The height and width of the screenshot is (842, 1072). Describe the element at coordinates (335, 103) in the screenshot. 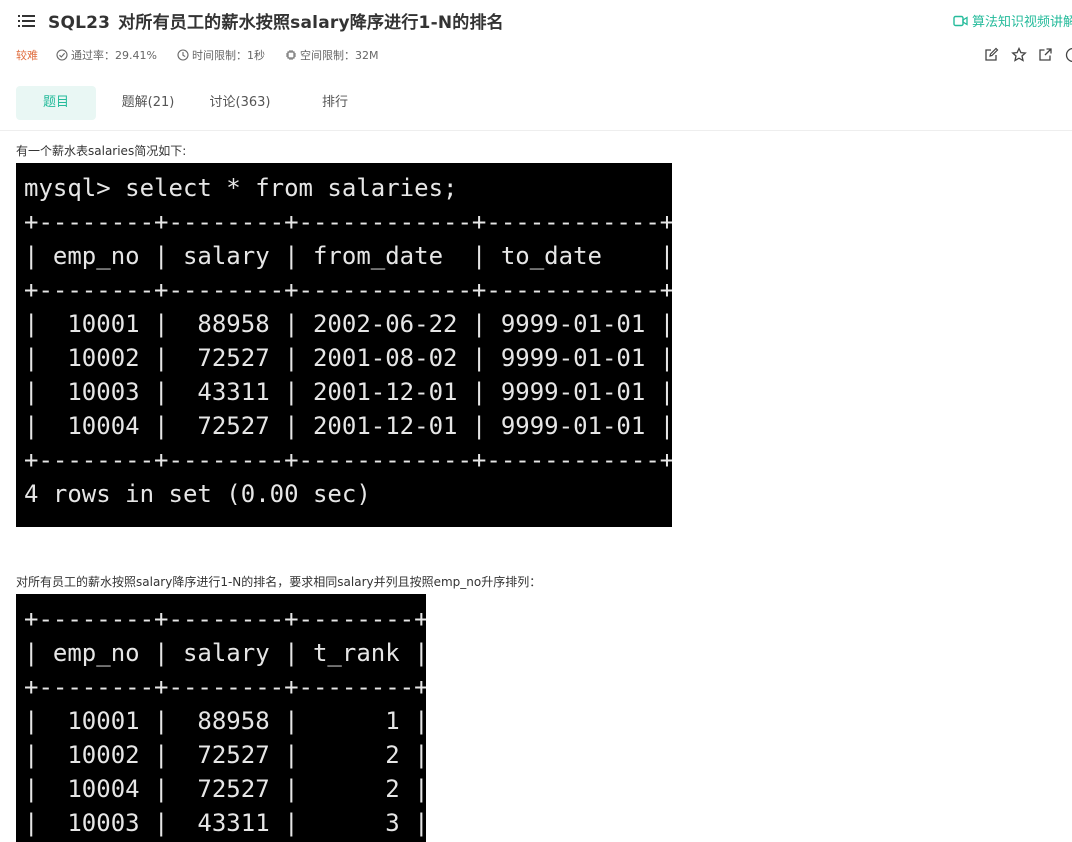

I see `tab-ranking: 排行` at that location.